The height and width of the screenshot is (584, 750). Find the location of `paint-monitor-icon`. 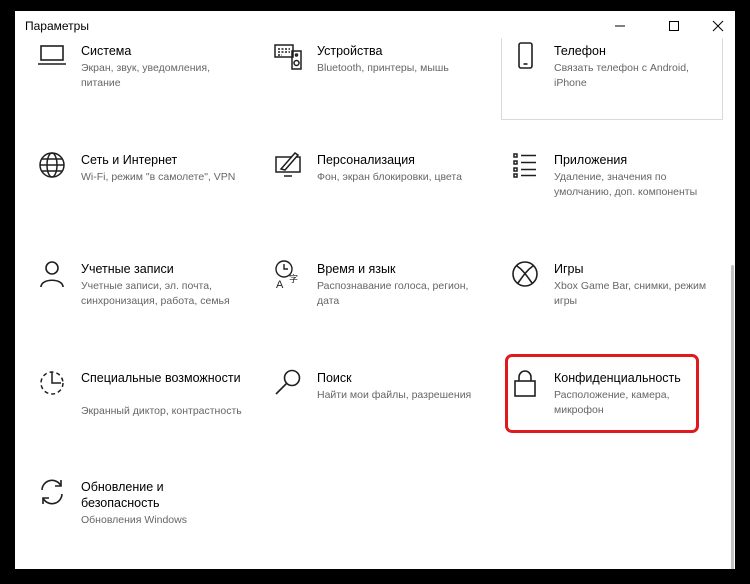

paint-monitor-icon is located at coordinates (288, 164).